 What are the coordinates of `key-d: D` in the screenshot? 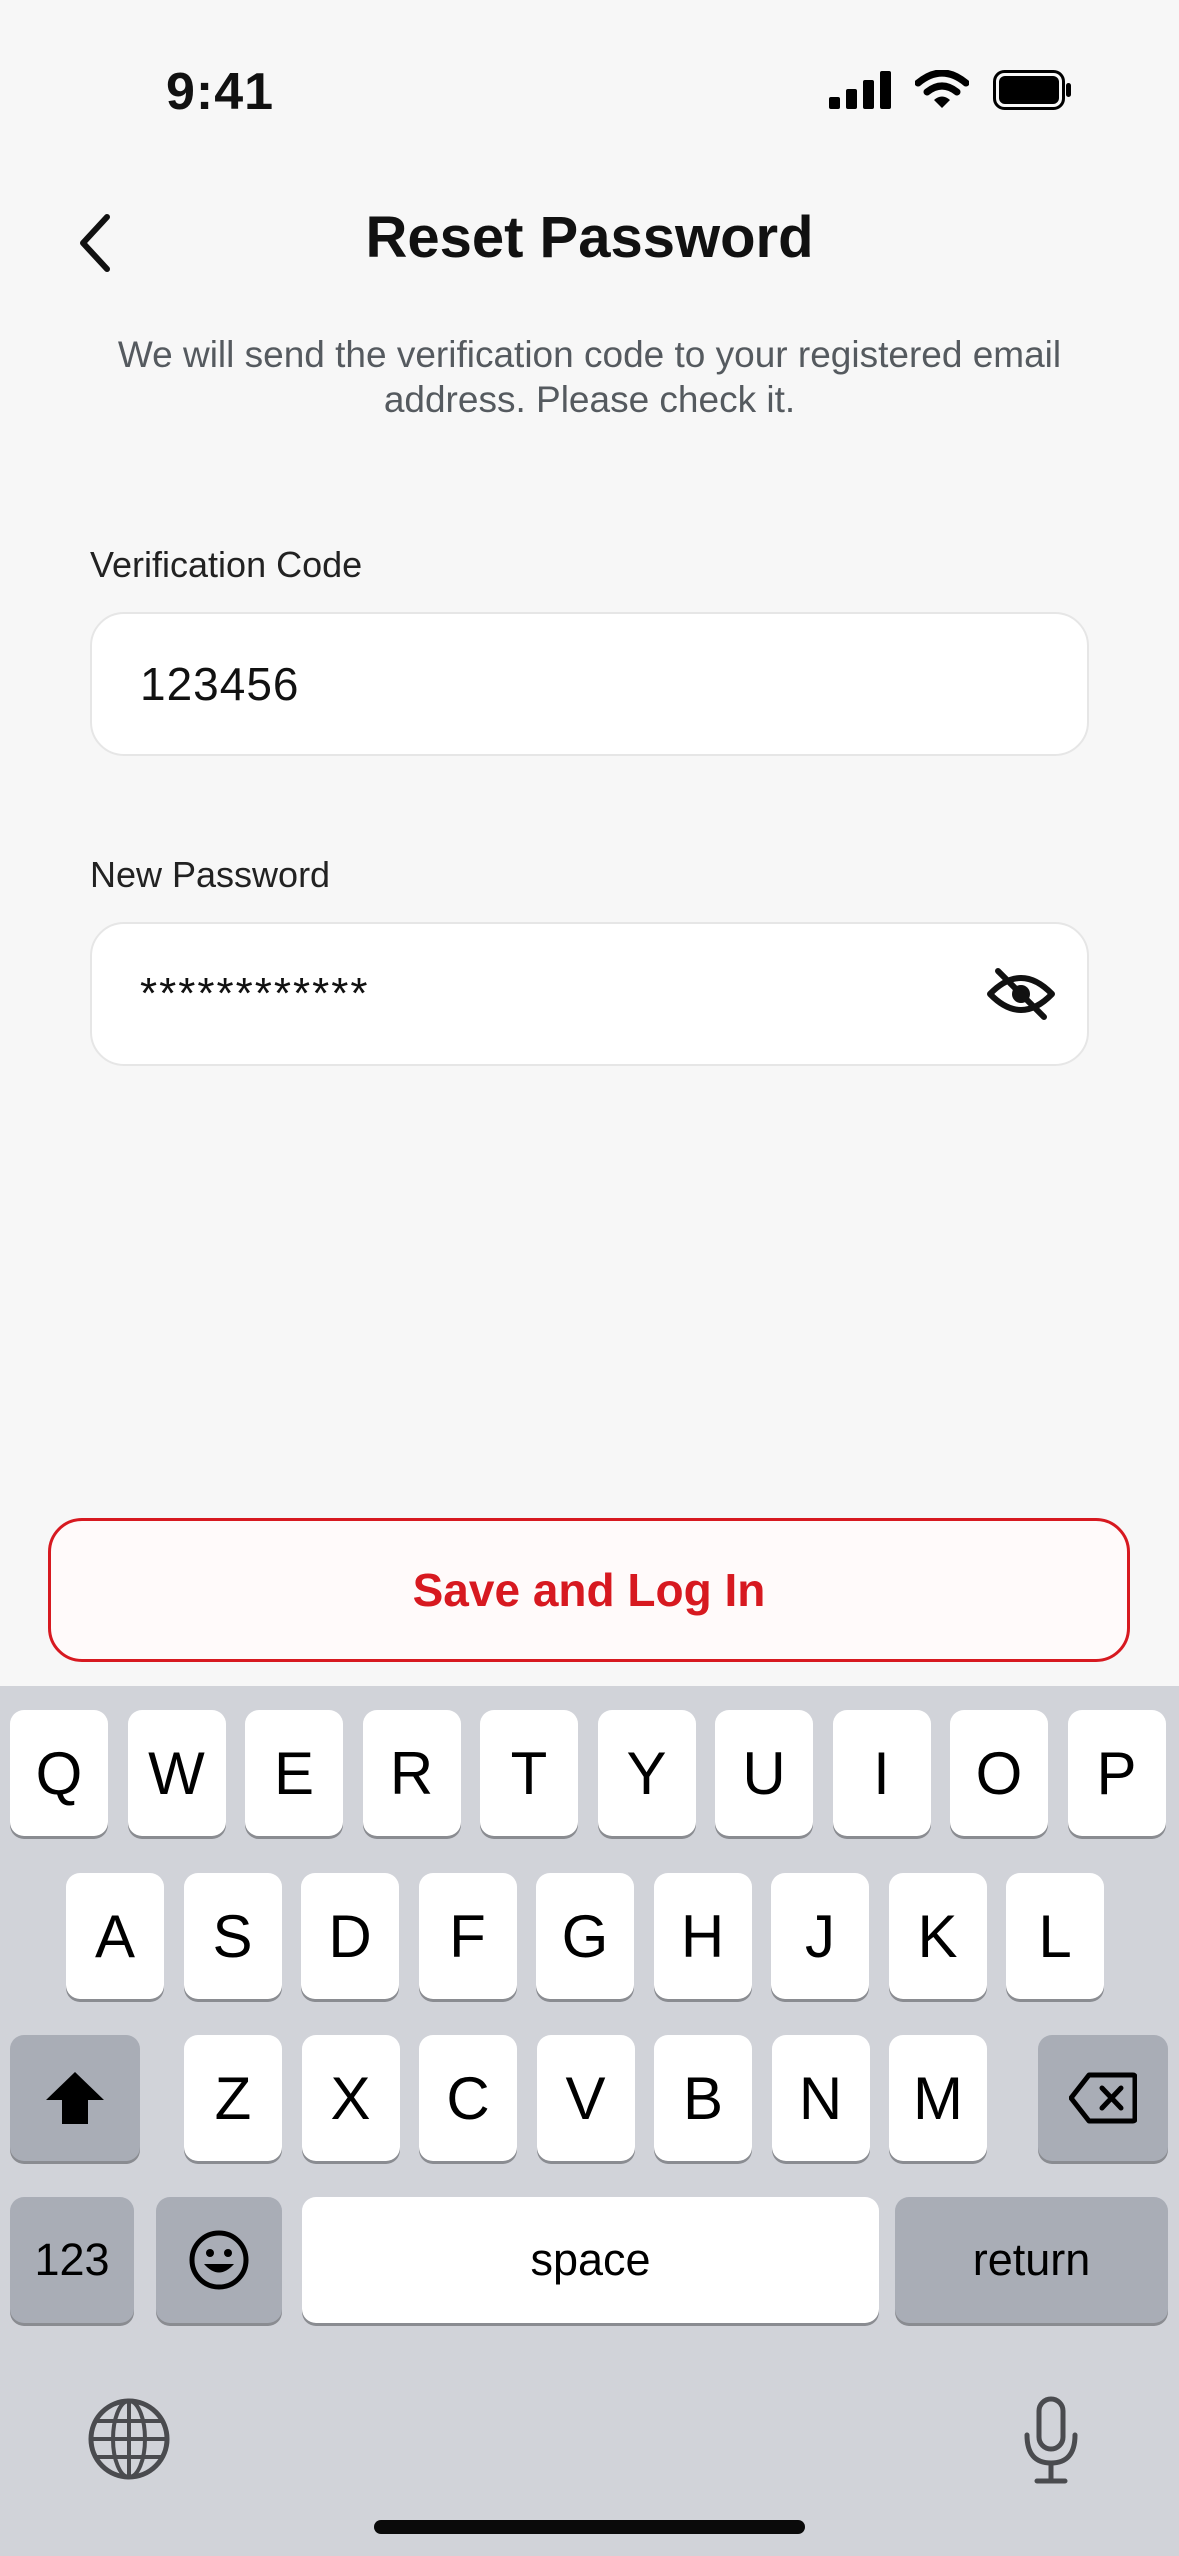 It's located at (350, 1936).